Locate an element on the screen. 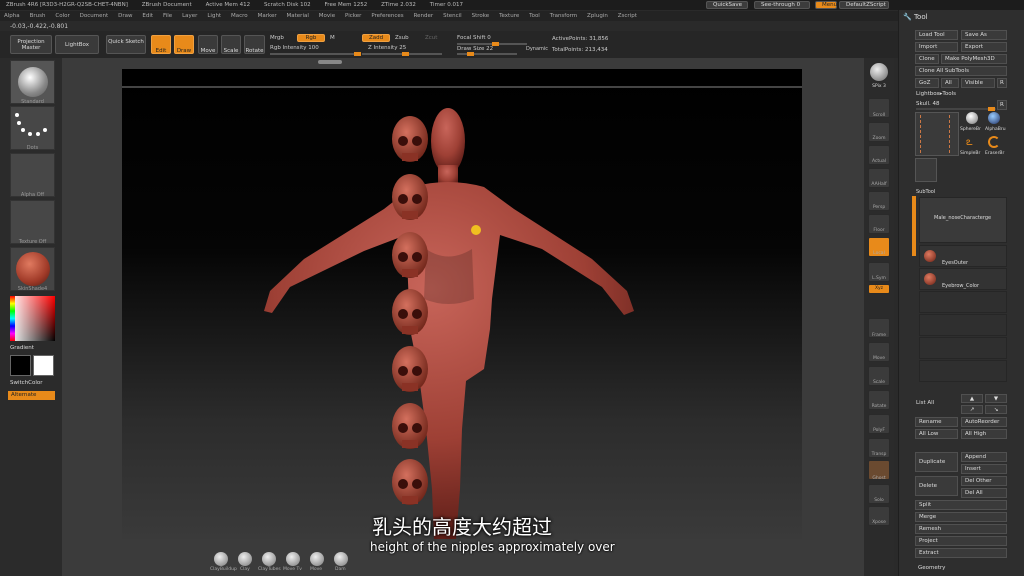  menu-zscript: Zscript is located at coordinates (627, 16).